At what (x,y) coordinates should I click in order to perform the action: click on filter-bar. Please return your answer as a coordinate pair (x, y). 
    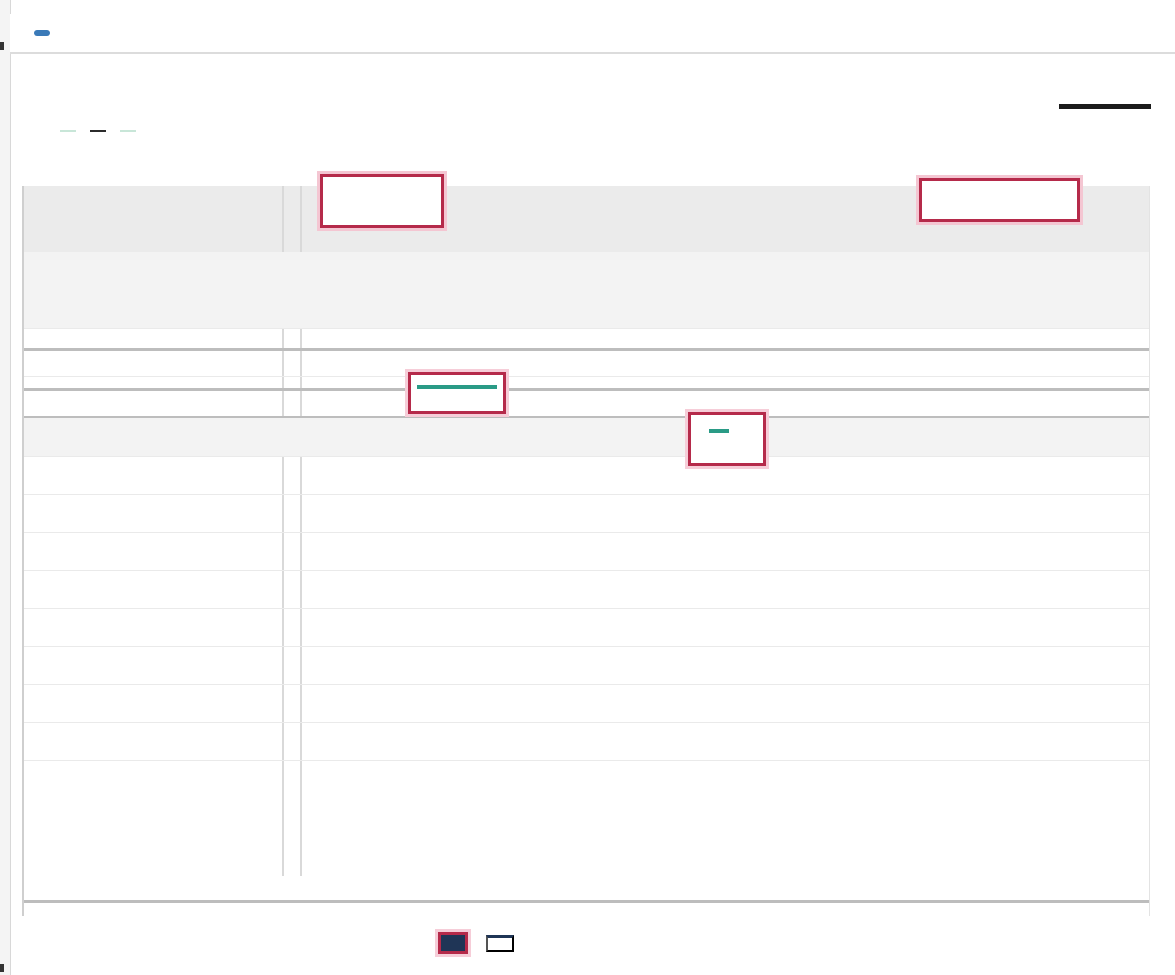
    Looking at the image, I should click on (340, 127).